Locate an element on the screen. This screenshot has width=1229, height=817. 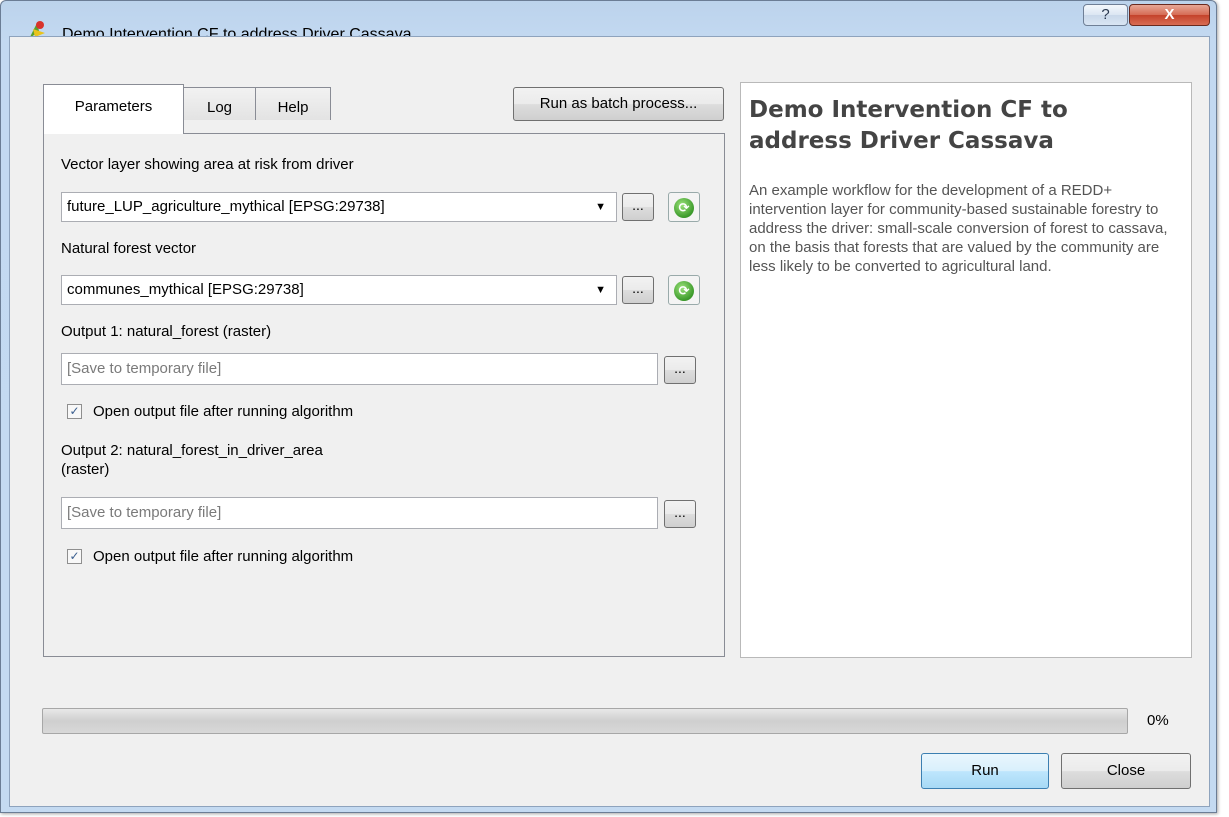
output2-open-checkbox: ✓ is located at coordinates (74, 556).